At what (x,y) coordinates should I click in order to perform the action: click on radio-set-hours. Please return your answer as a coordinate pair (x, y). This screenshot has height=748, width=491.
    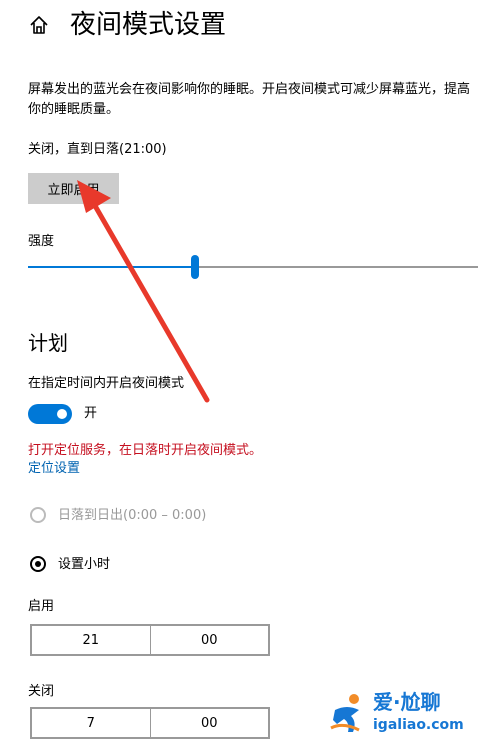
    Looking at the image, I should click on (38, 564).